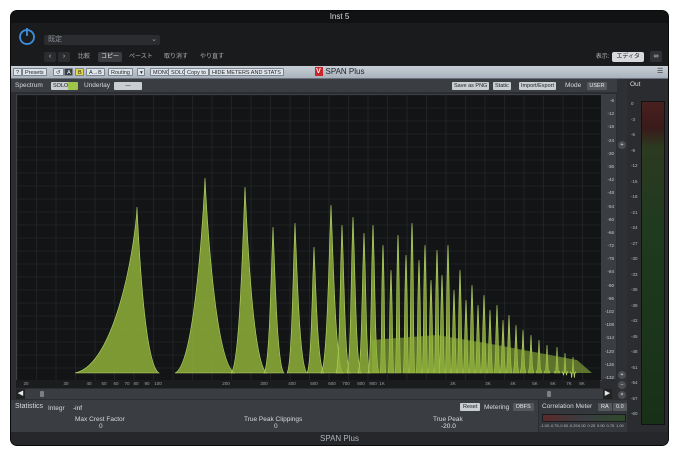  What do you see at coordinates (634, 367) in the screenshot?
I see `output-tick-label: -51` at bounding box center [634, 367].